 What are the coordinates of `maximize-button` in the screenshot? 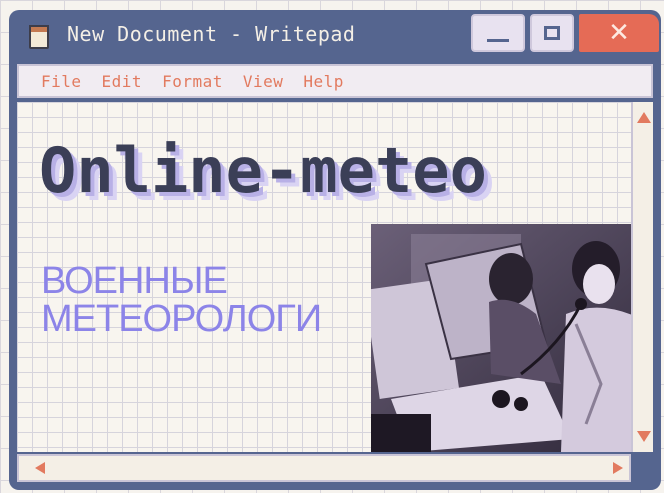 It's located at (552, 33).